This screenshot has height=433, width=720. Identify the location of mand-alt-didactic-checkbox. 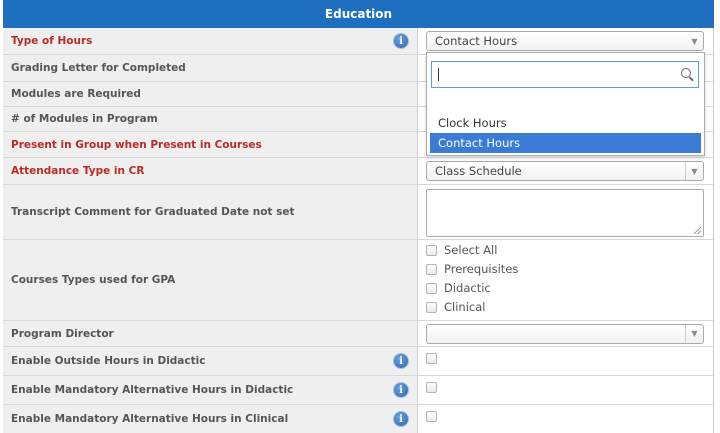
(431, 387).